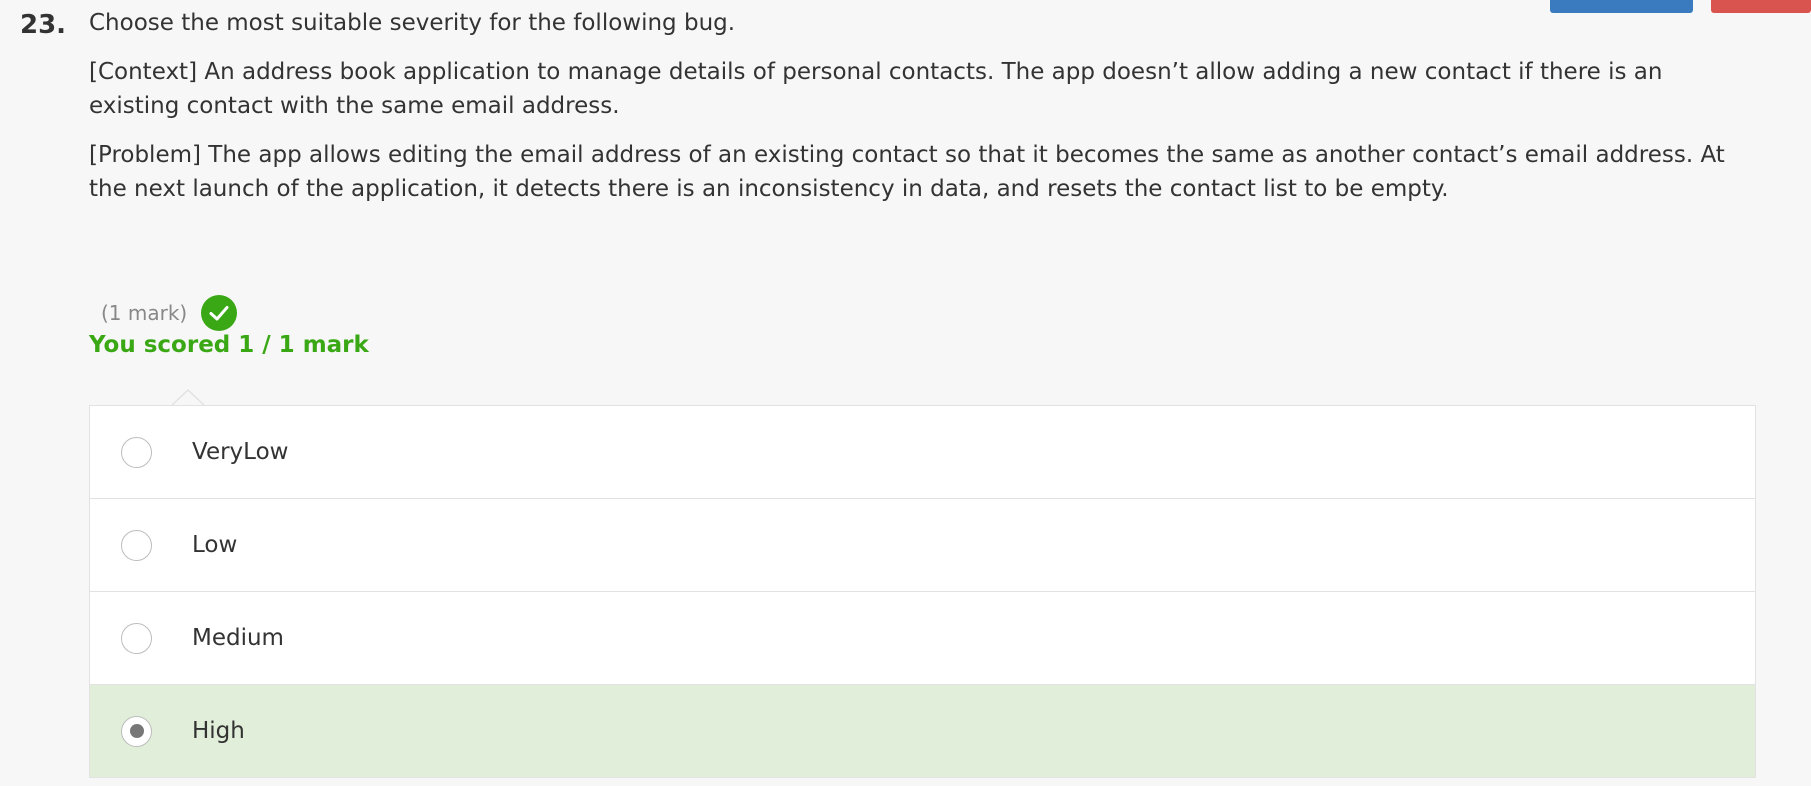 This screenshot has width=1811, height=786. I want to click on marks-row: (1 mark), so click(169, 313).